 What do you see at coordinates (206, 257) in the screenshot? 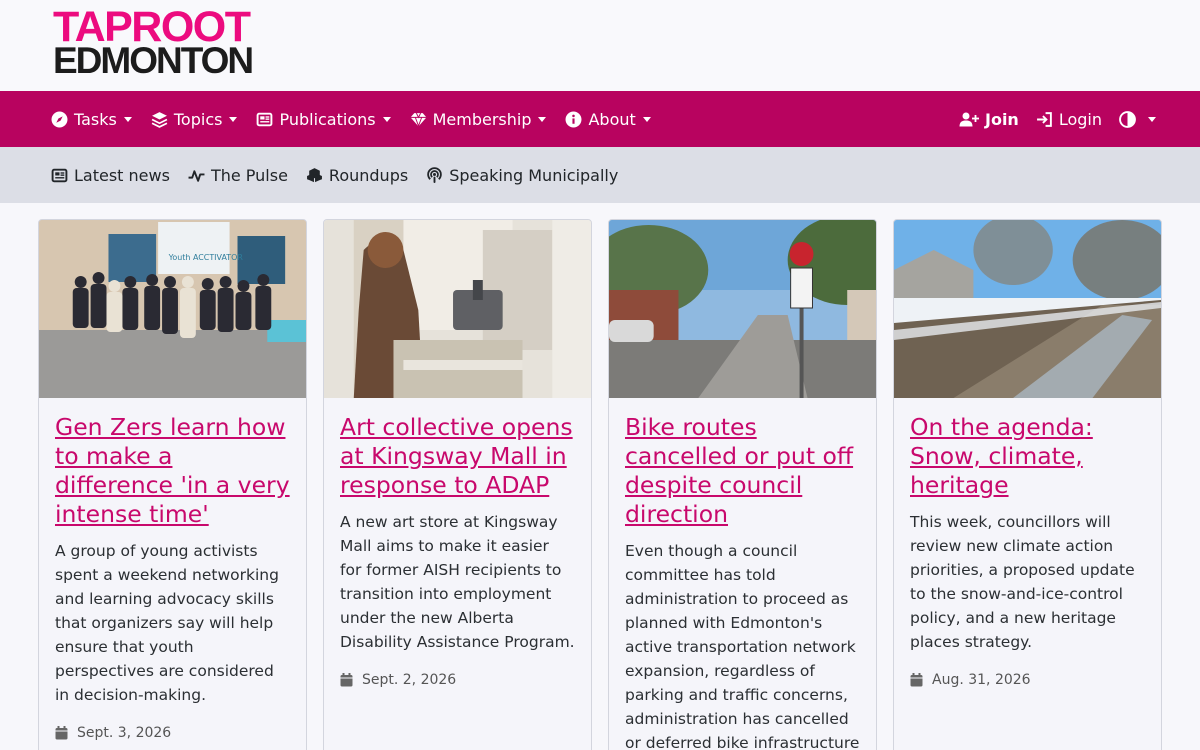
I see `slide-text: Youth ACCTIVATOR` at bounding box center [206, 257].